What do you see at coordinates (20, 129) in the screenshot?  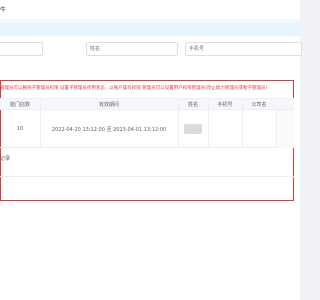 I see `cell-store-count: 10` at bounding box center [20, 129].